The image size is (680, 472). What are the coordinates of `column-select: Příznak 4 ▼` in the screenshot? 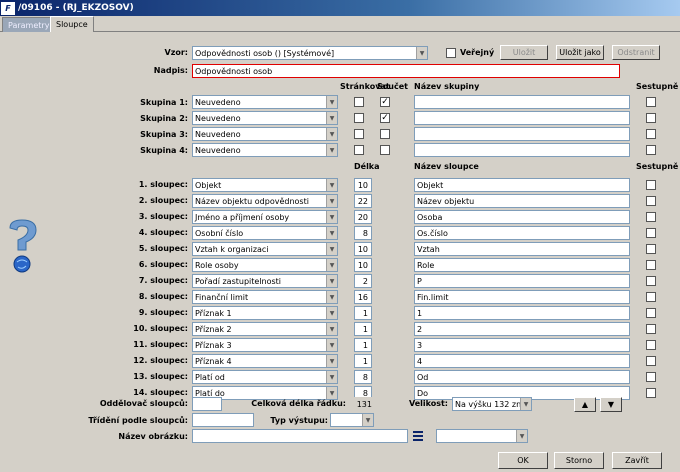 It's located at (265, 361).